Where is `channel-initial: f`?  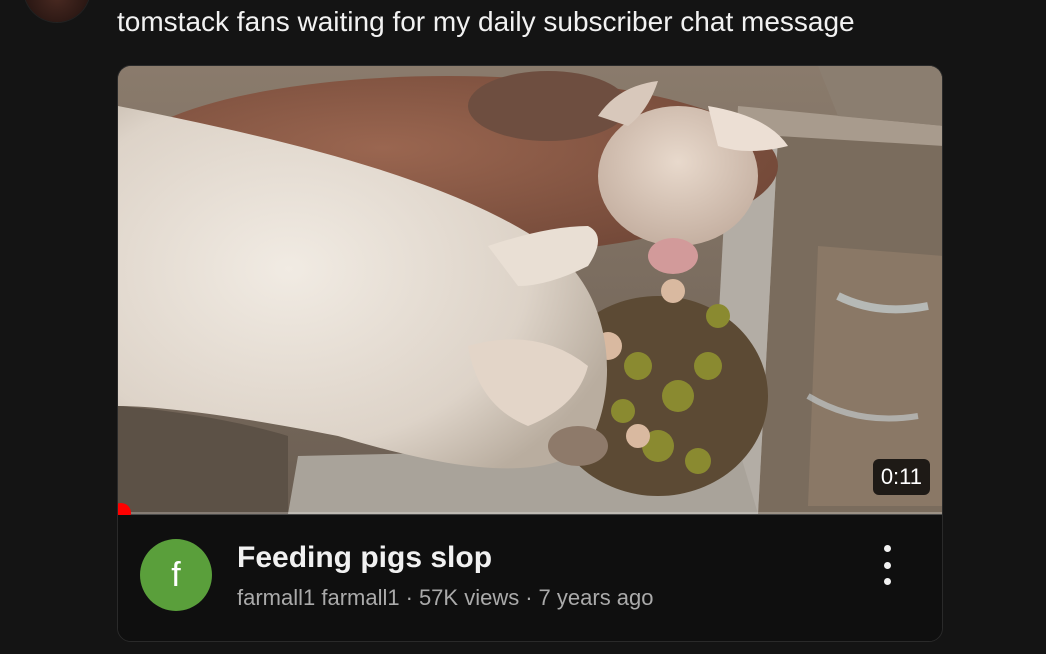
channel-initial: f is located at coordinates (176, 574).